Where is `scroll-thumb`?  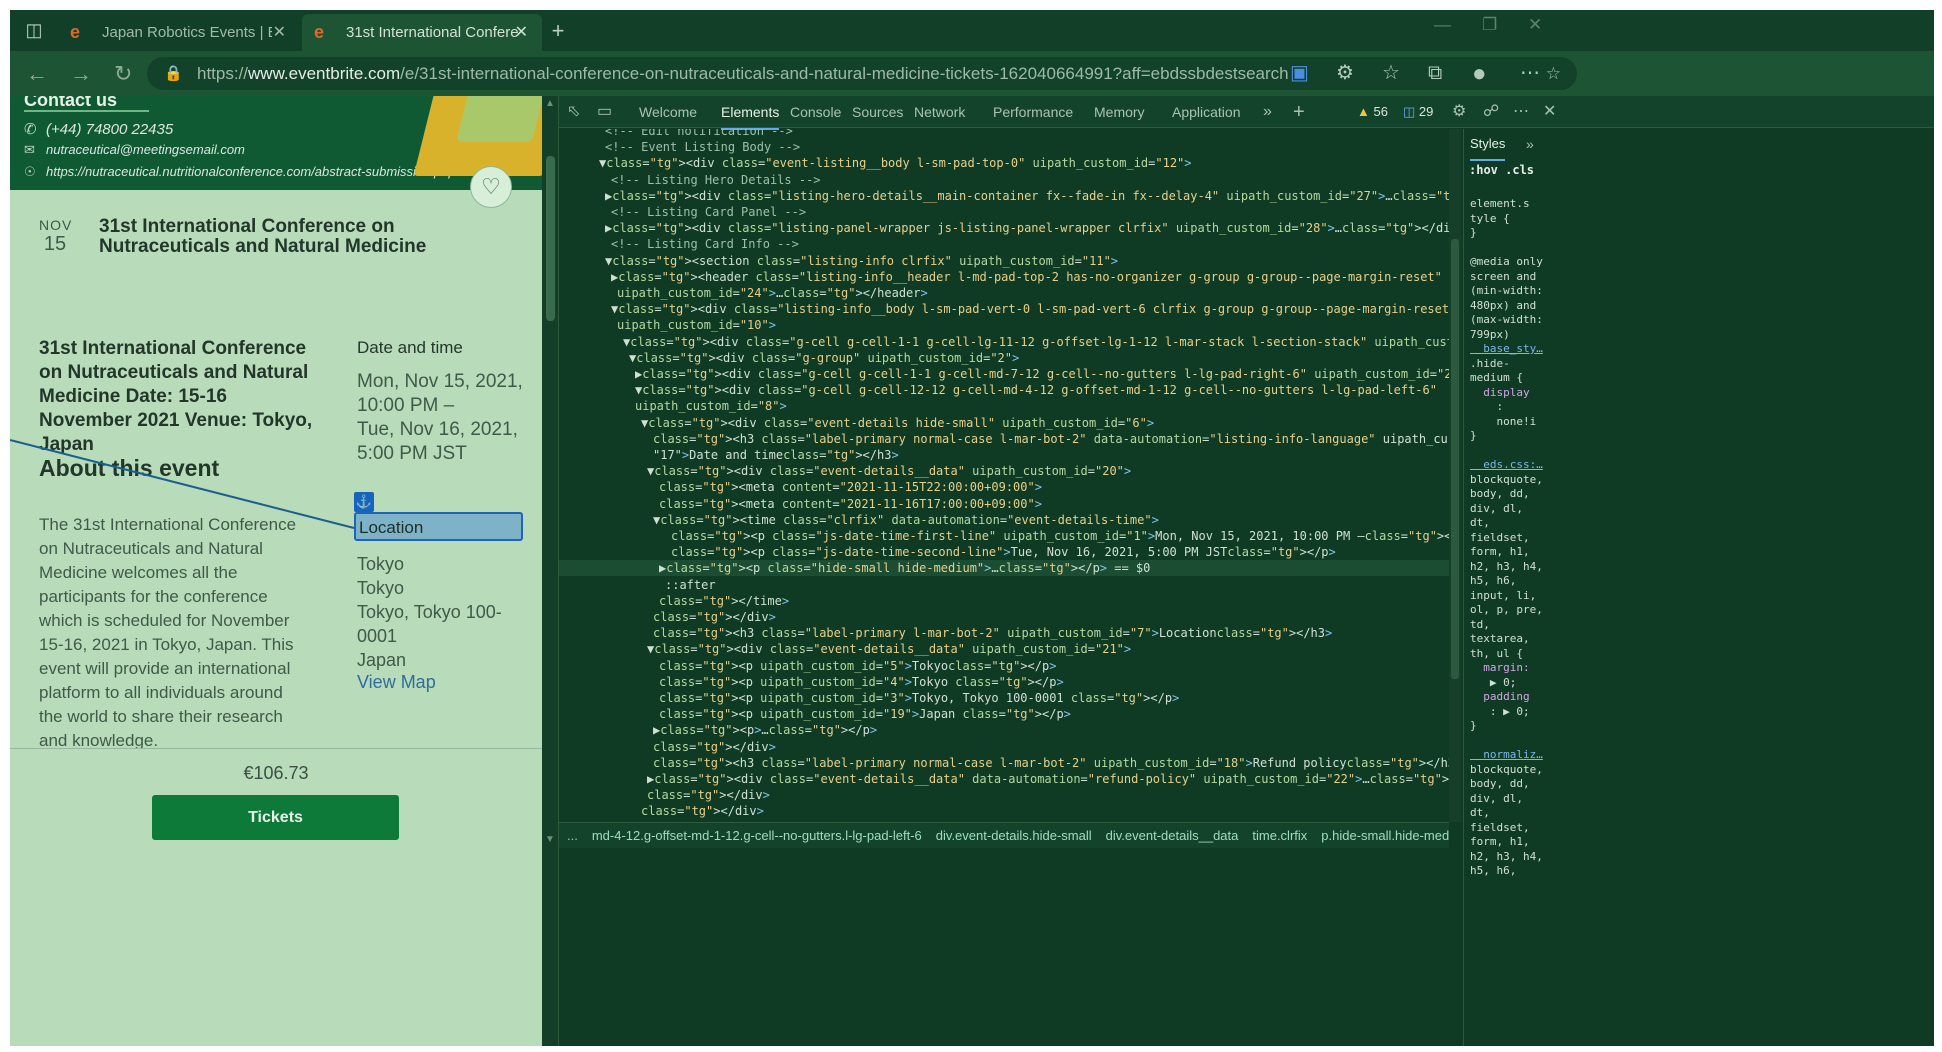 scroll-thumb is located at coordinates (550, 238).